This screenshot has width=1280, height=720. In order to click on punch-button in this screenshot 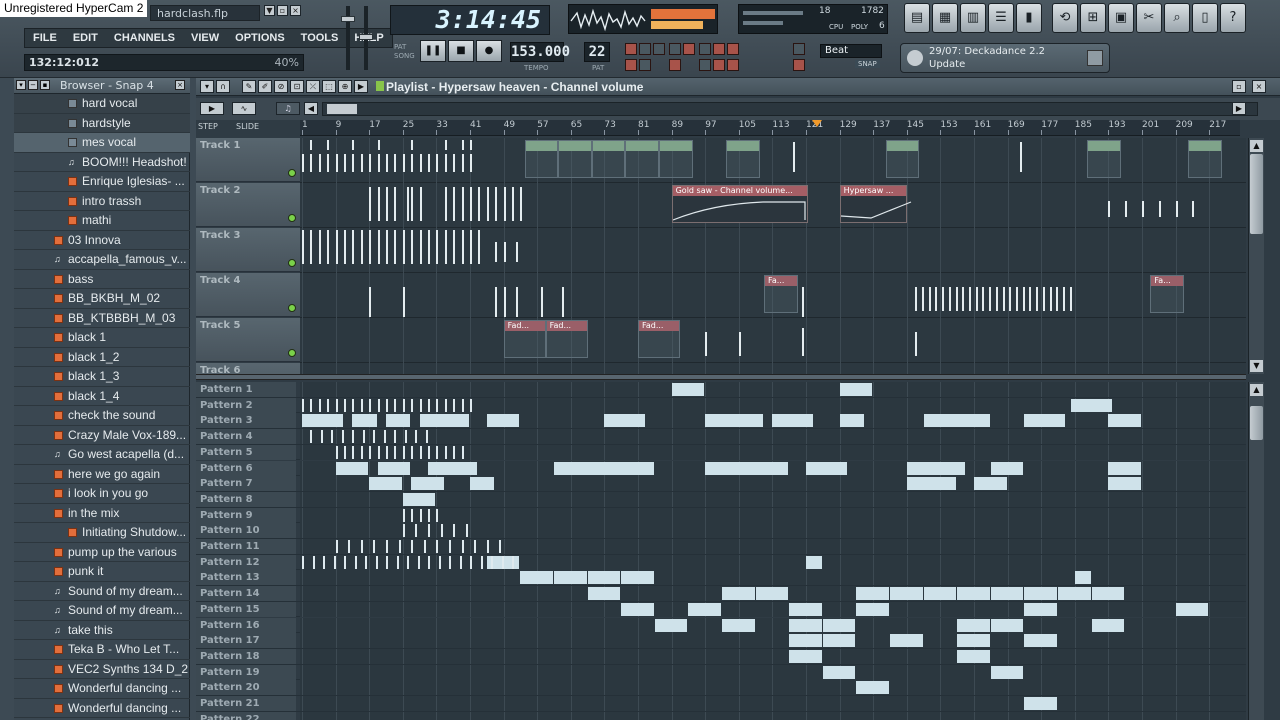, I will do `click(733, 65)`.